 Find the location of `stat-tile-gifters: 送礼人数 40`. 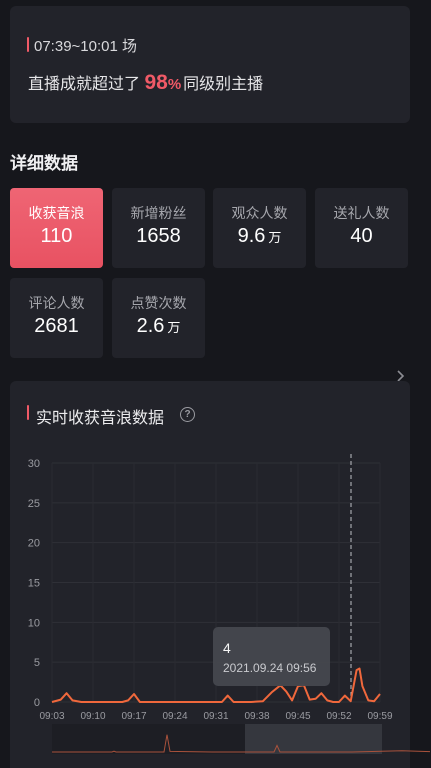

stat-tile-gifters: 送礼人数 40 is located at coordinates (361, 228).